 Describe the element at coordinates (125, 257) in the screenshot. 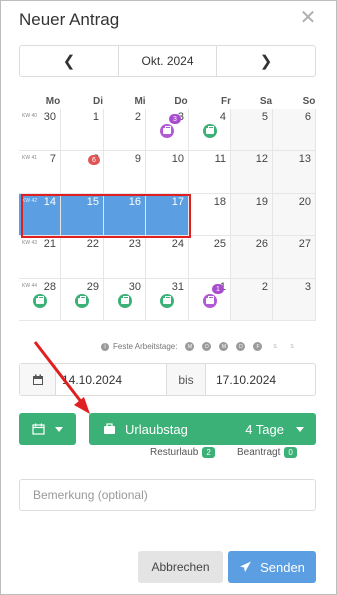

I see `calendar-day: 23` at that location.